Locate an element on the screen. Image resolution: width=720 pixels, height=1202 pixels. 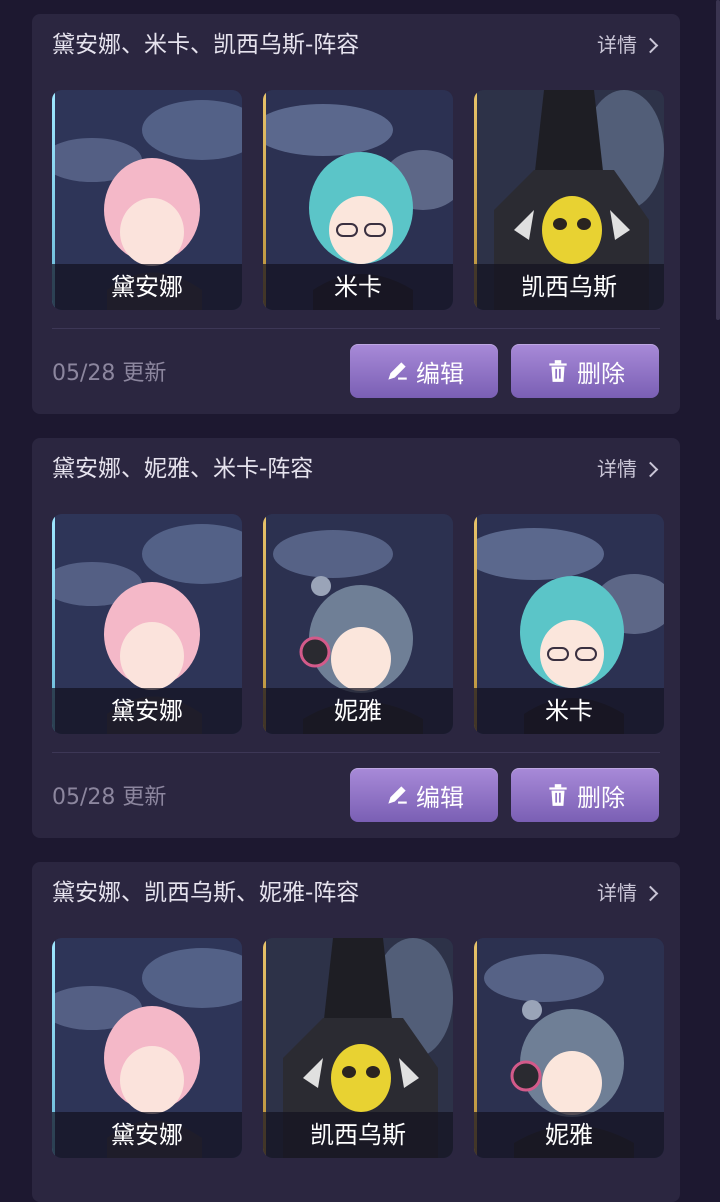
scrollbar is located at coordinates (718, 160).